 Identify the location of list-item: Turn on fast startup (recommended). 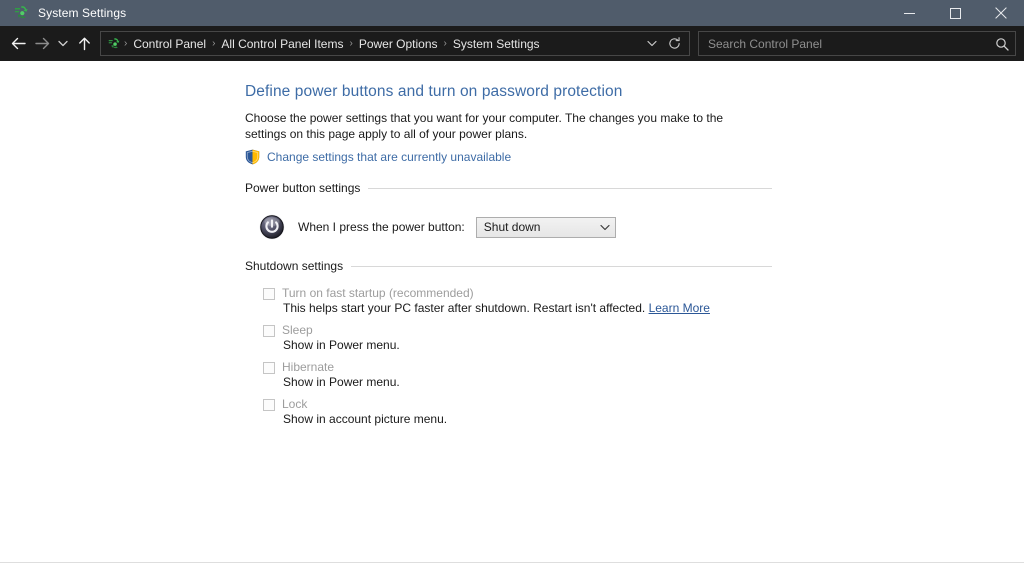
(643, 293).